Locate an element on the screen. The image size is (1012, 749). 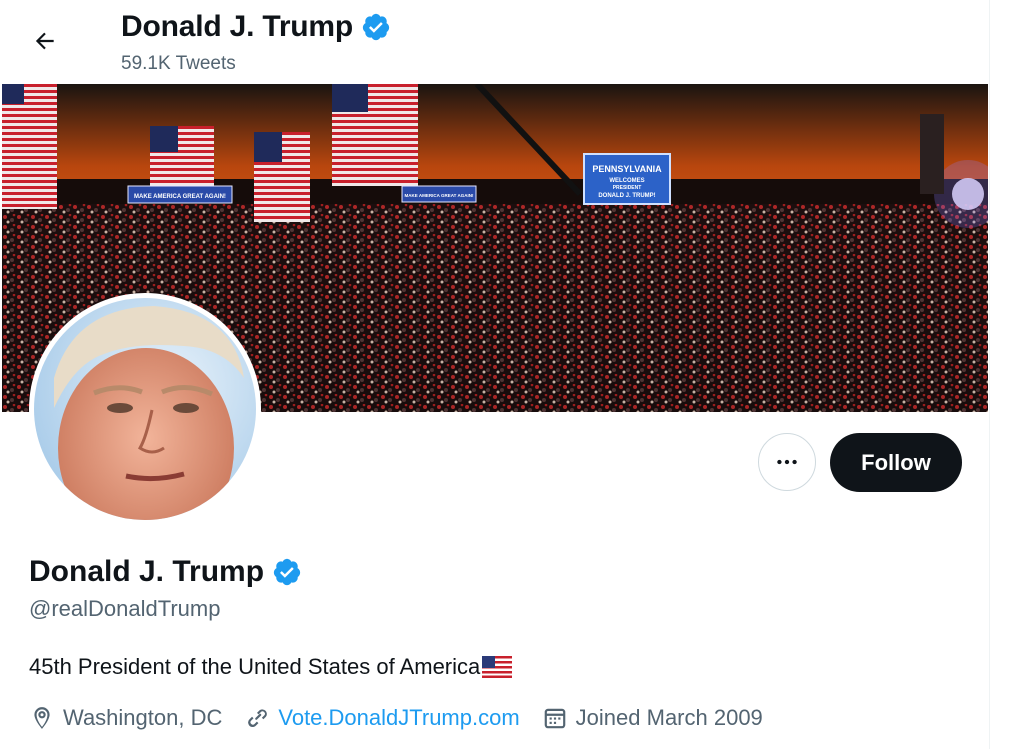
joined-text: Joined March 2009 is located at coordinates (669, 717).